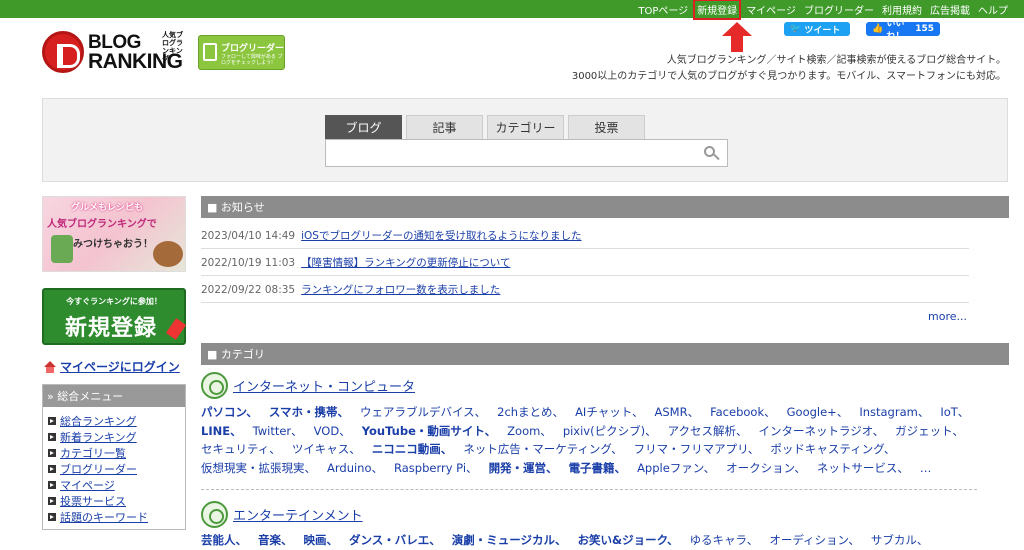 This screenshot has width=1024, height=550. I want to click on keyword-link: アクセス解析、, so click(708, 431).